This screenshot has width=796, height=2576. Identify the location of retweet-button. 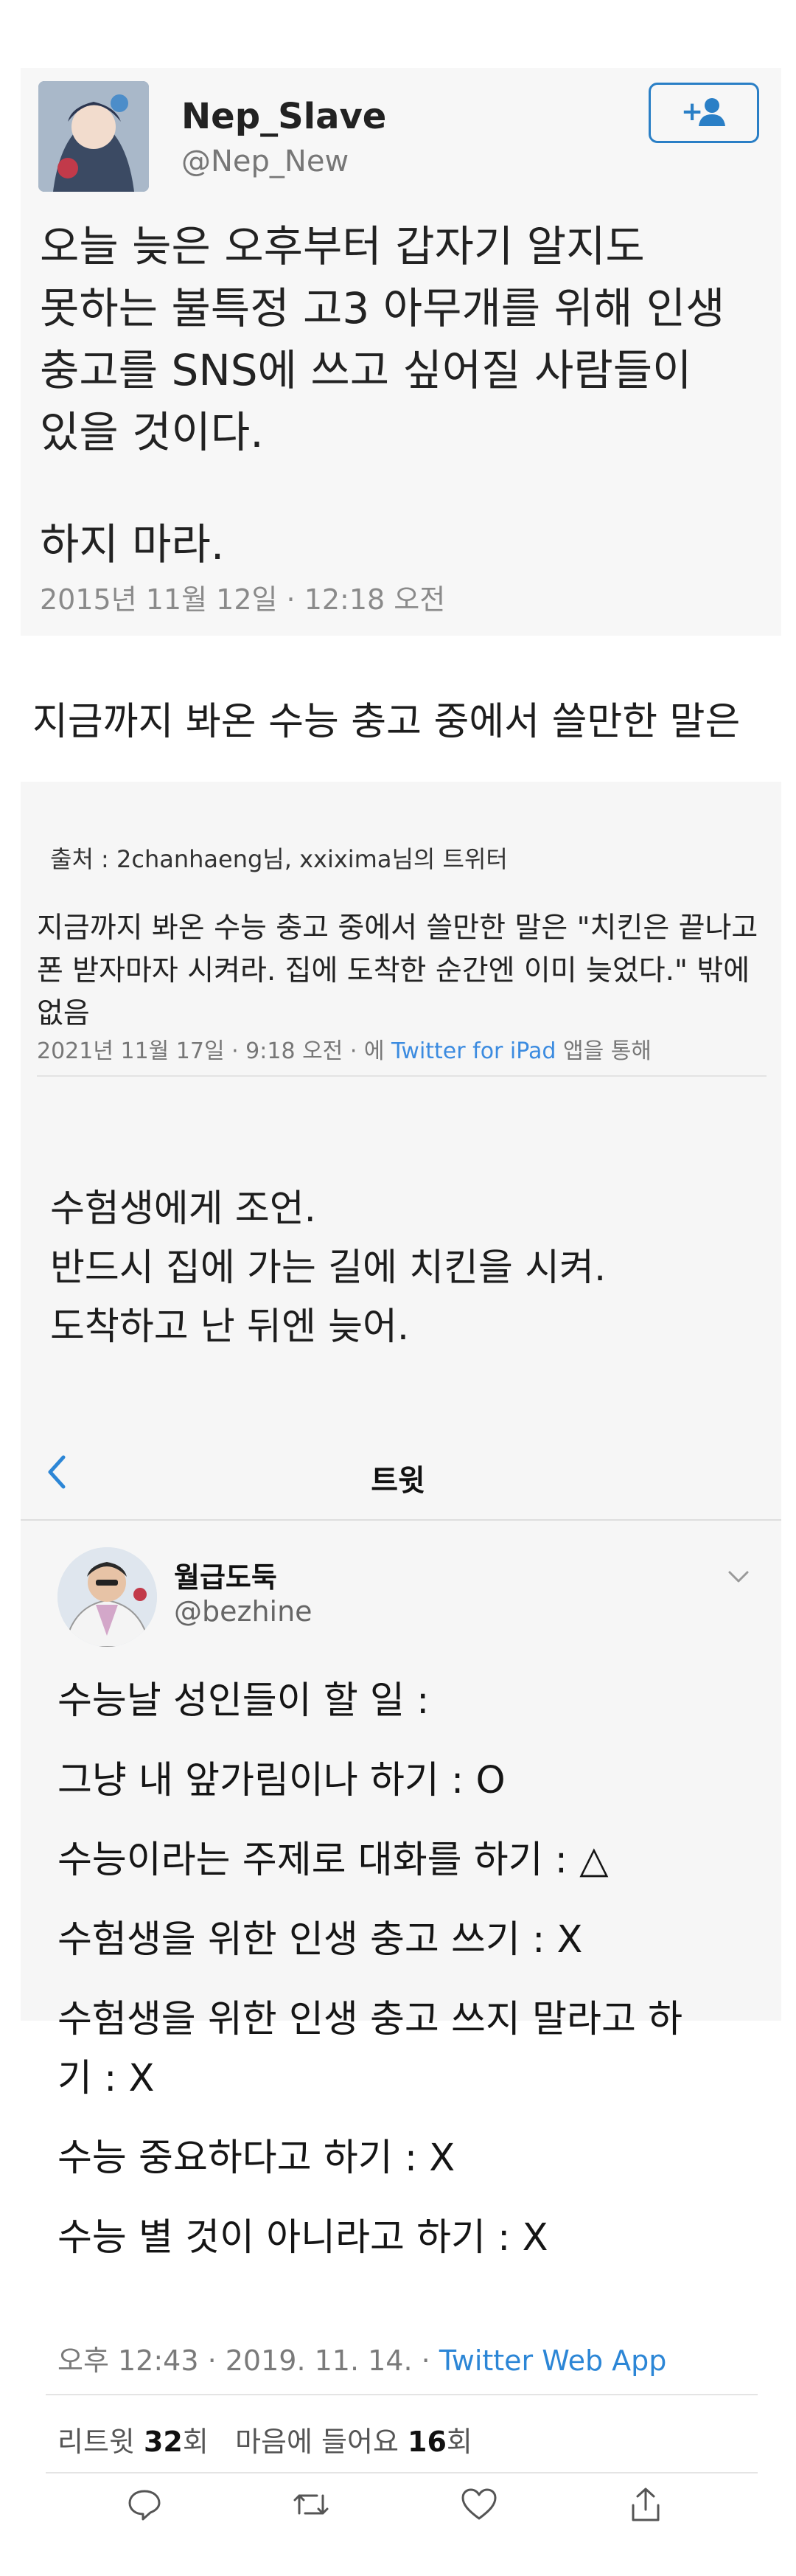
(311, 2506).